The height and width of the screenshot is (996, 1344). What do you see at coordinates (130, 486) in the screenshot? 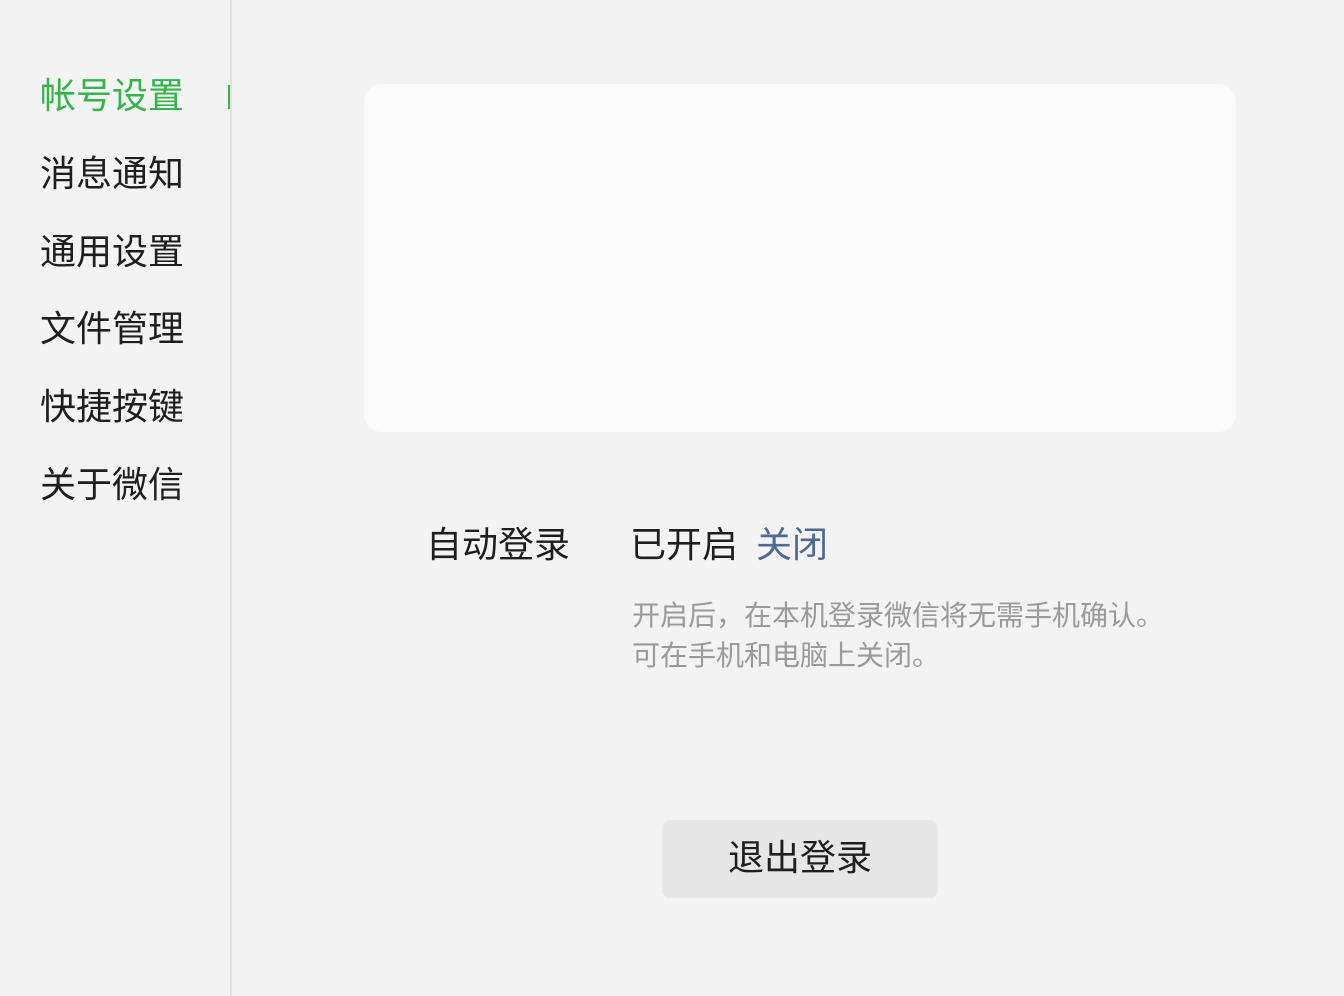
I see `sidebar-item-about: 关于微信` at bounding box center [130, 486].